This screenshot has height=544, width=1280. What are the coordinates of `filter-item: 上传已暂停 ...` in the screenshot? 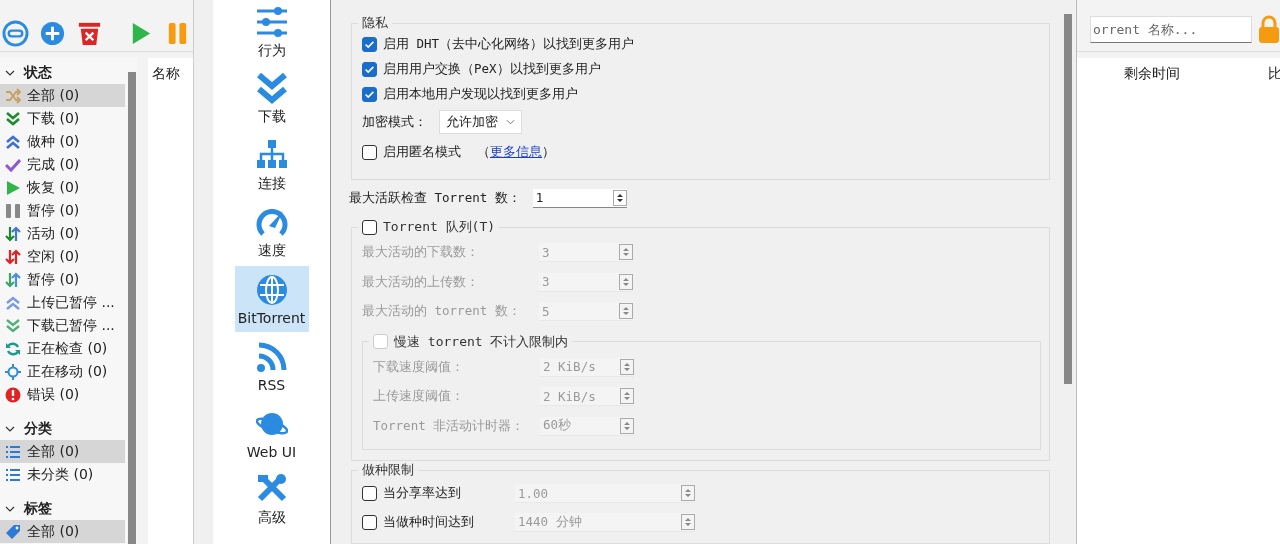 It's located at (62, 302).